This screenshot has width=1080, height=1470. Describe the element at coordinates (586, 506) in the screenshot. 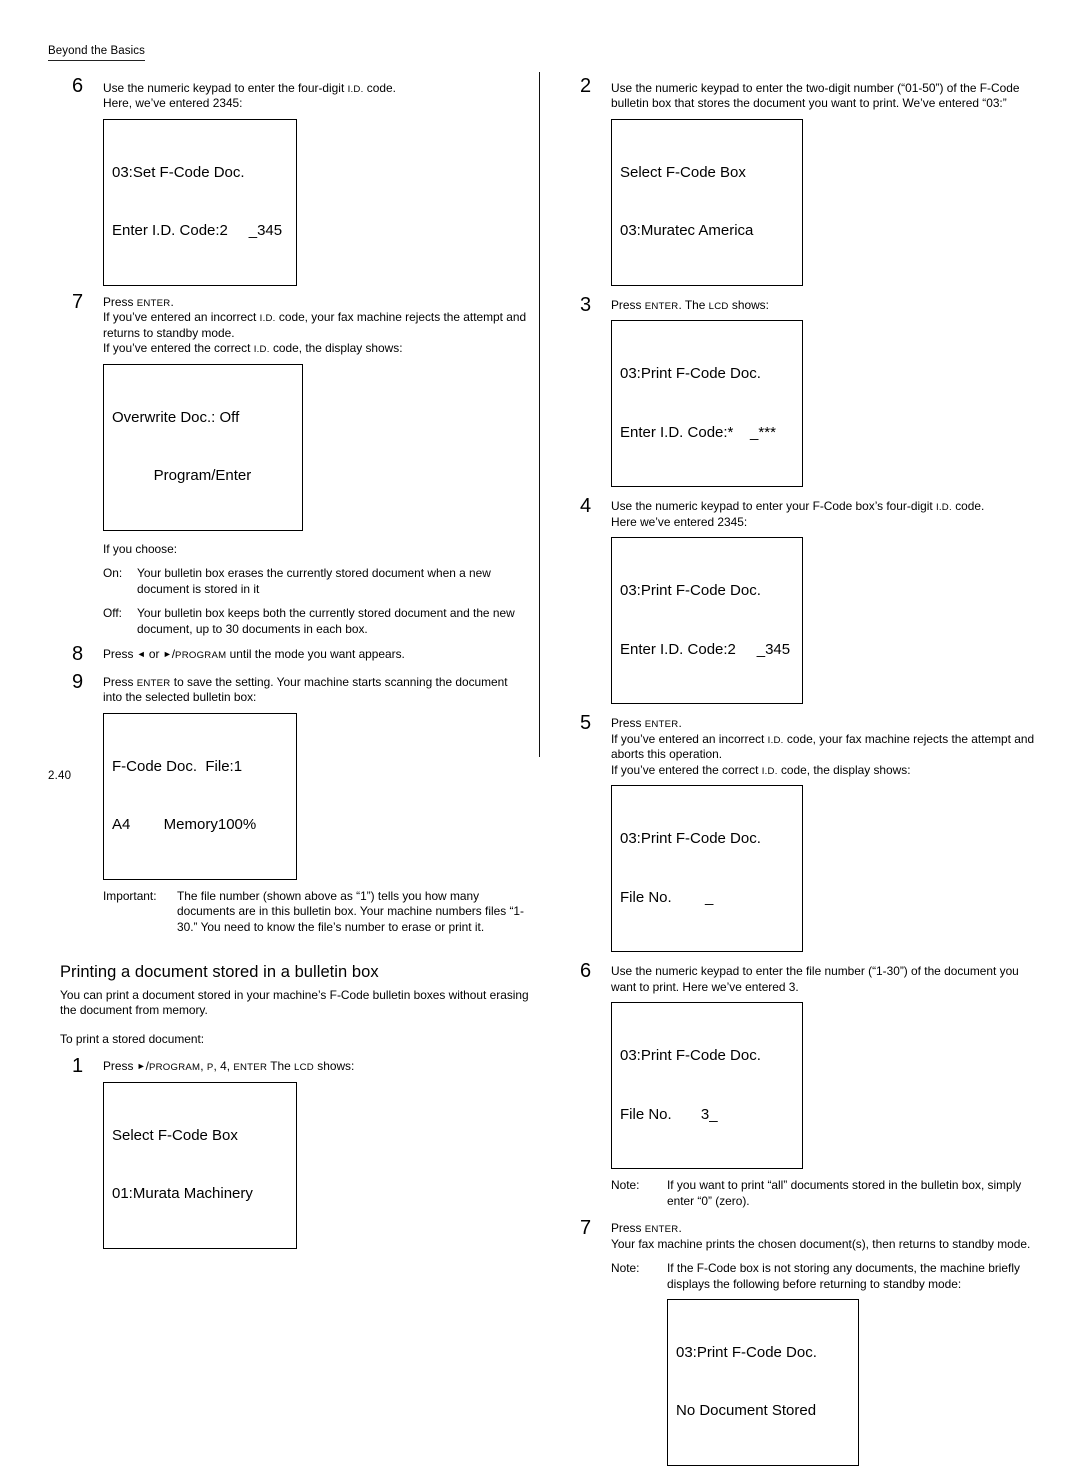

I see `step-number: 4` at that location.